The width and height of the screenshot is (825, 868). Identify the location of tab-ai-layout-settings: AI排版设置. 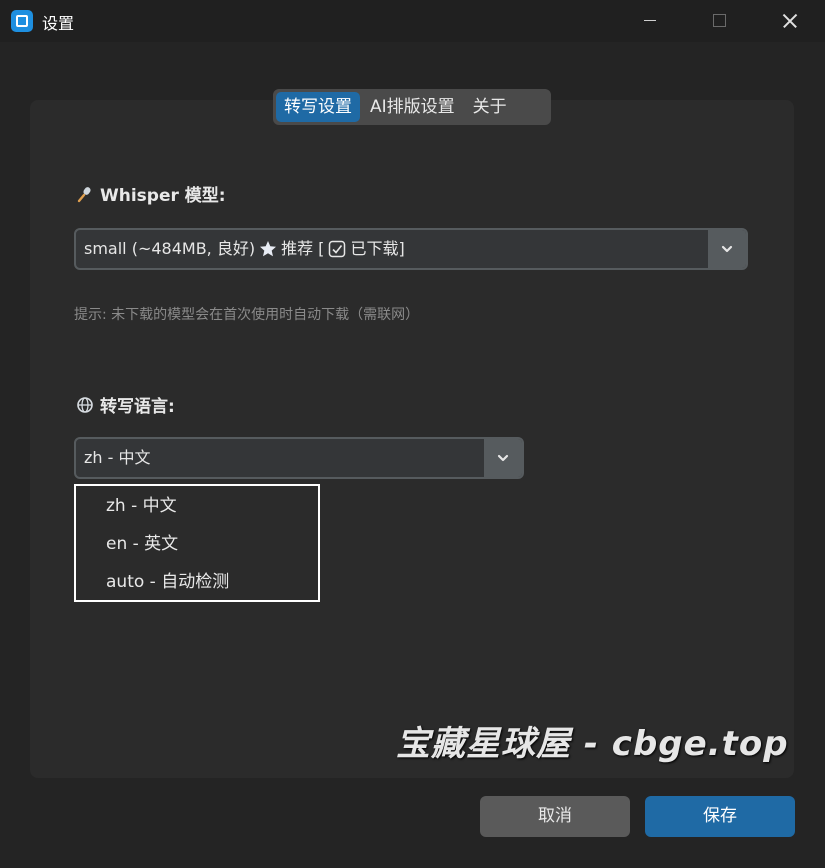
(412, 107).